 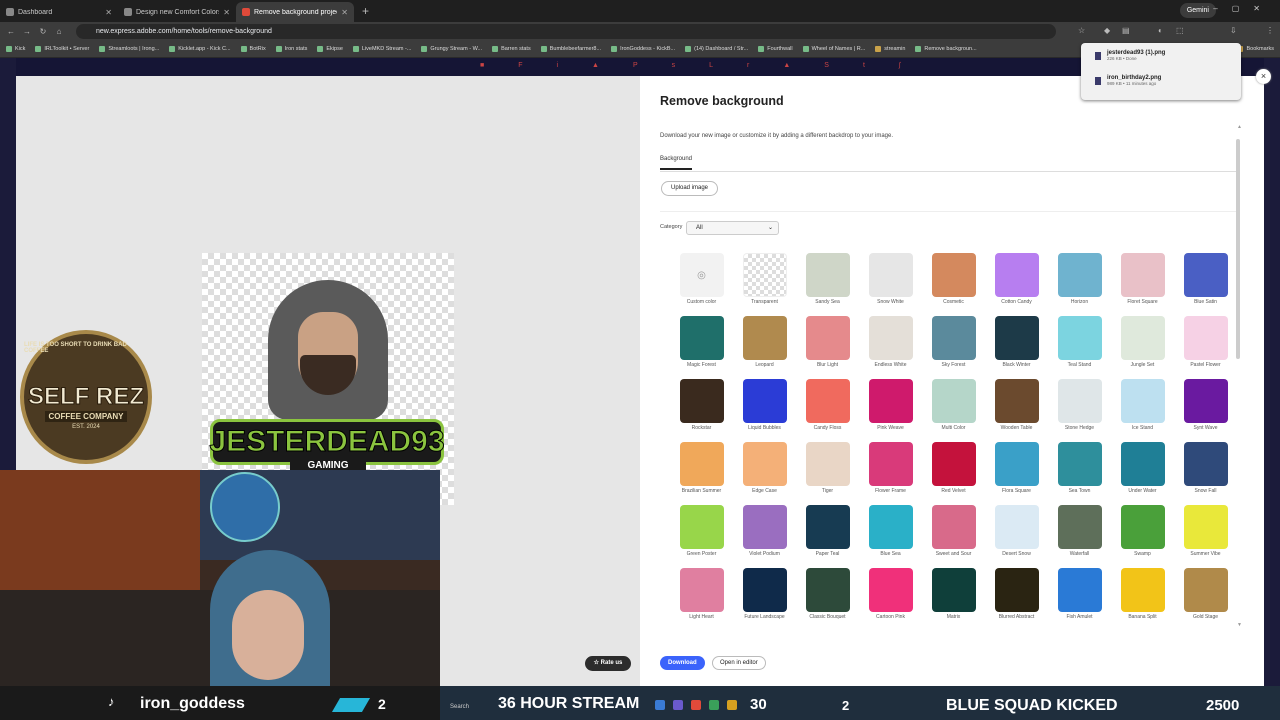 I want to click on new-tab-button: +, so click(x=365, y=12).